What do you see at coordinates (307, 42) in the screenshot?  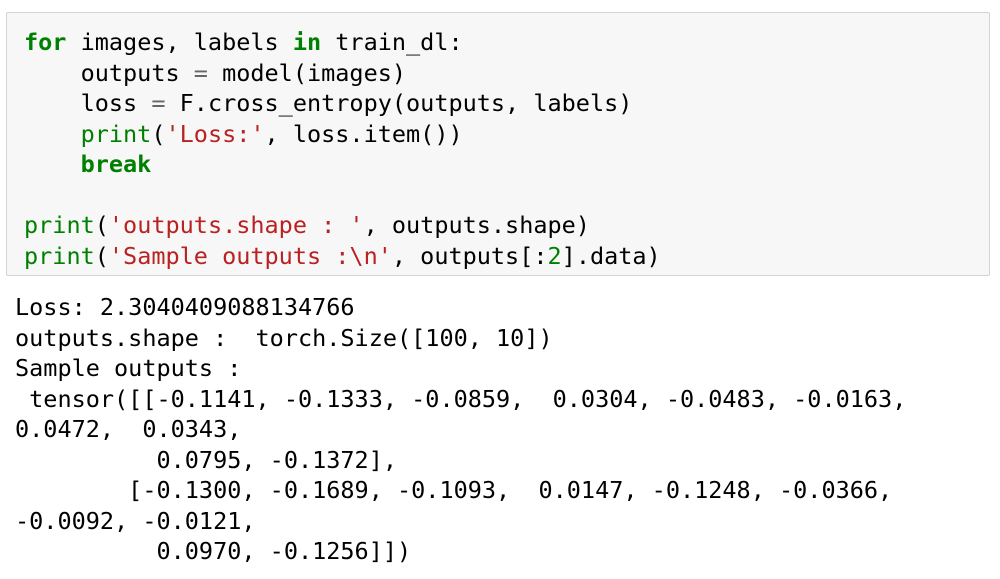 I see `keyword-in: in` at bounding box center [307, 42].